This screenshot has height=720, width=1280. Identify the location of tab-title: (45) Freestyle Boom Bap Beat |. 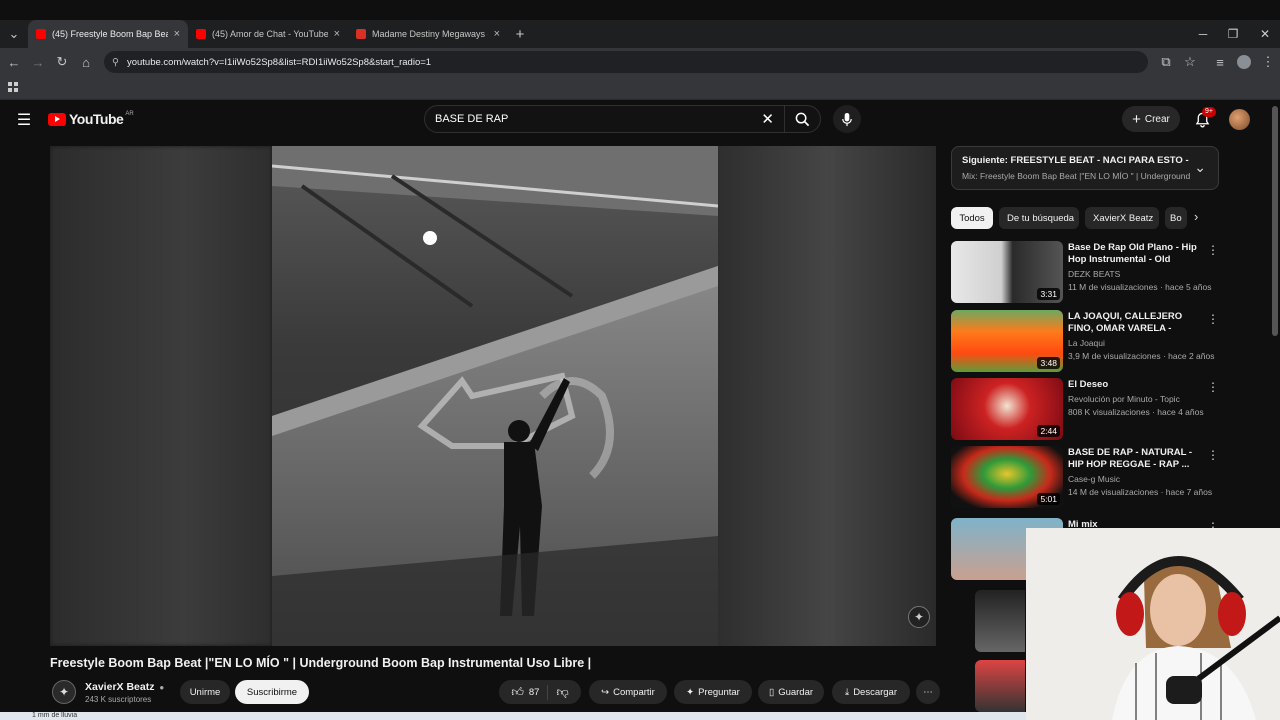
(110, 34).